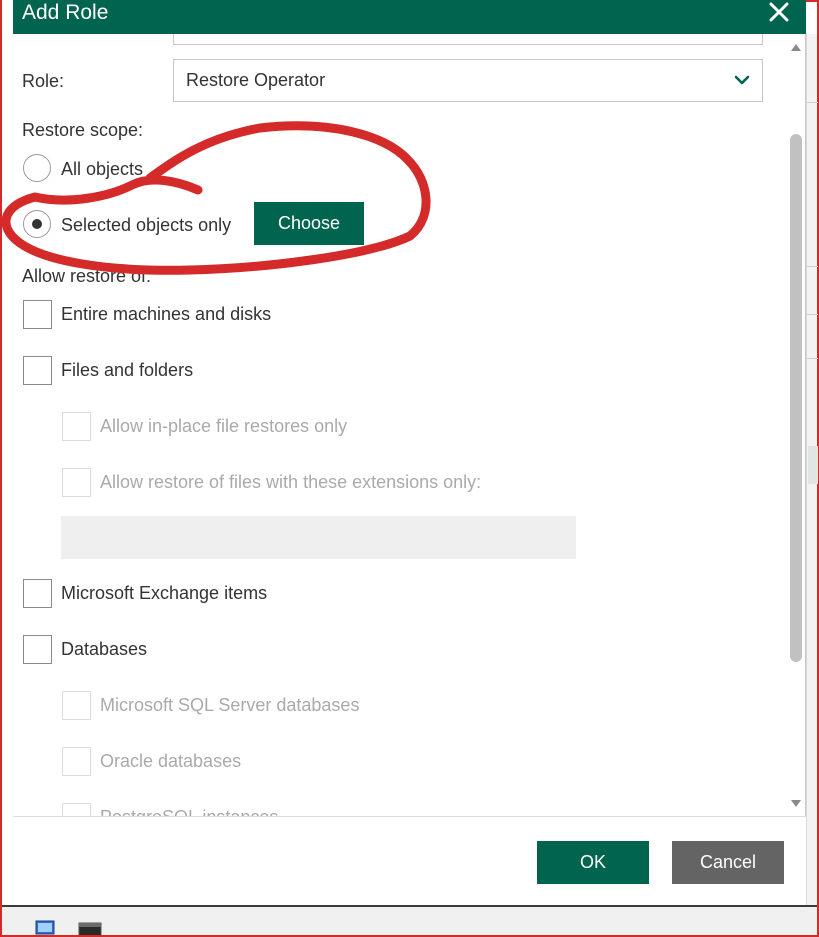 The height and width of the screenshot is (937, 819). What do you see at coordinates (318, 537) in the screenshot?
I see `extensions-input` at bounding box center [318, 537].